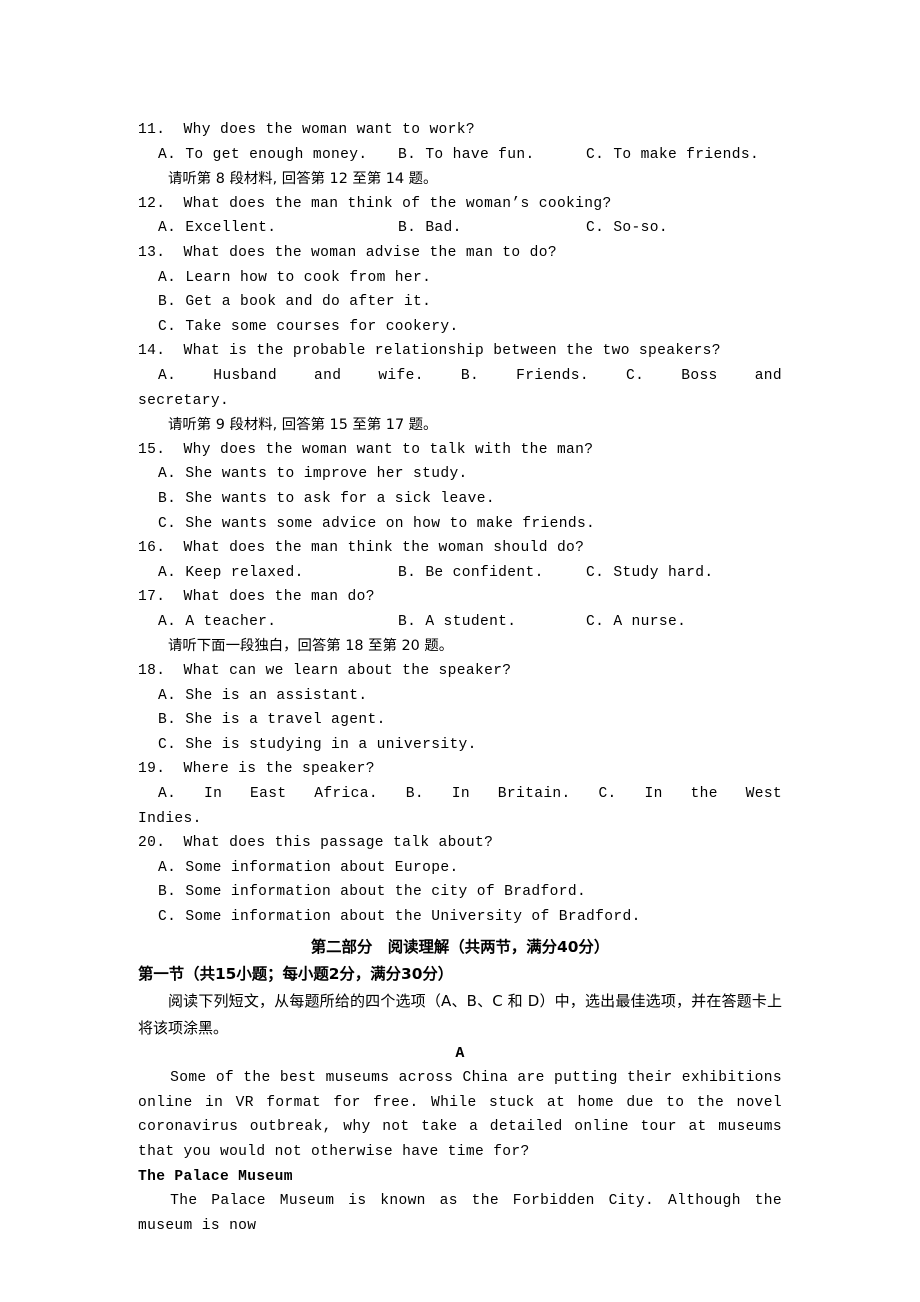  I want to click on question-18-stem: 18. What can we learn about the speaker?, so click(325, 671).